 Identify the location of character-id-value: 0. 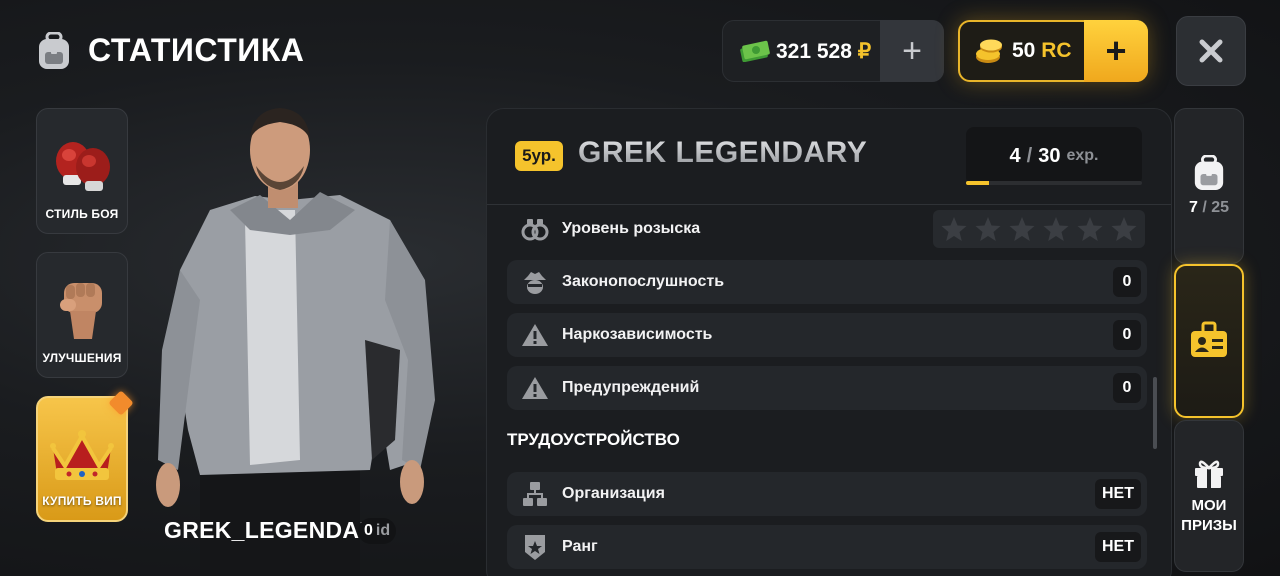
(368, 530).